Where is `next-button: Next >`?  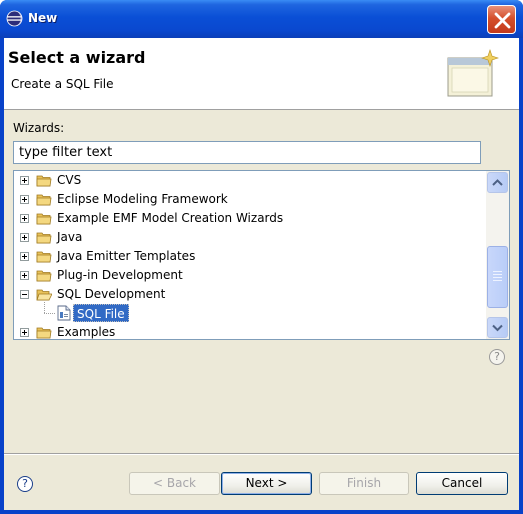
next-button: Next > is located at coordinates (266, 483).